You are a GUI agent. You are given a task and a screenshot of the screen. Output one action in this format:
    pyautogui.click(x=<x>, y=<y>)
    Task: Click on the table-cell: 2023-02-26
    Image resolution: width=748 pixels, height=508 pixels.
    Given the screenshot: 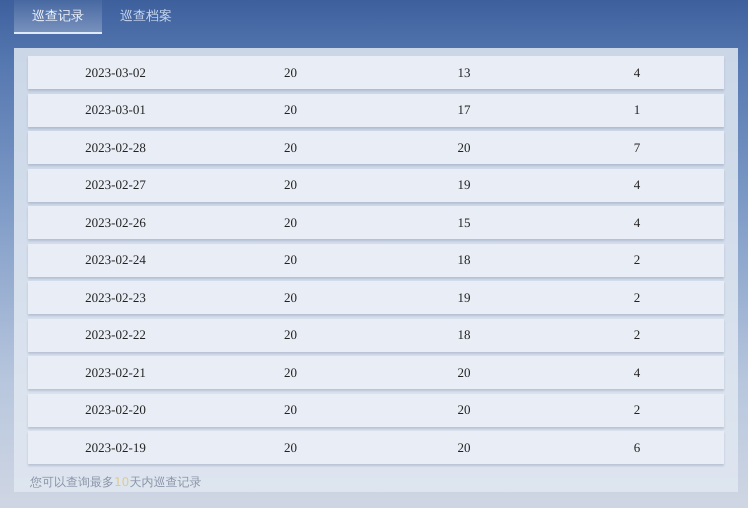 What is the action you would take?
    pyautogui.click(x=115, y=222)
    